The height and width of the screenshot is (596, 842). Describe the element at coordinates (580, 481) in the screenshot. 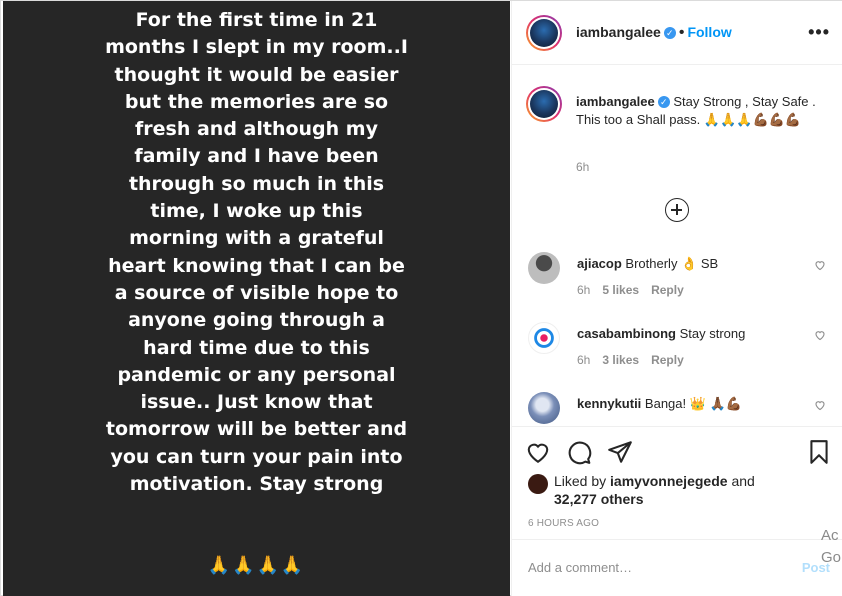

I see `liked-by-label: Liked by` at that location.